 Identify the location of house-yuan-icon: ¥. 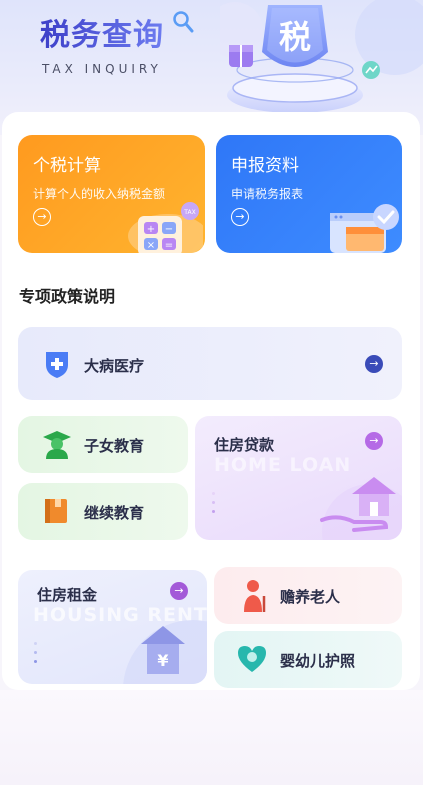
(165, 652).